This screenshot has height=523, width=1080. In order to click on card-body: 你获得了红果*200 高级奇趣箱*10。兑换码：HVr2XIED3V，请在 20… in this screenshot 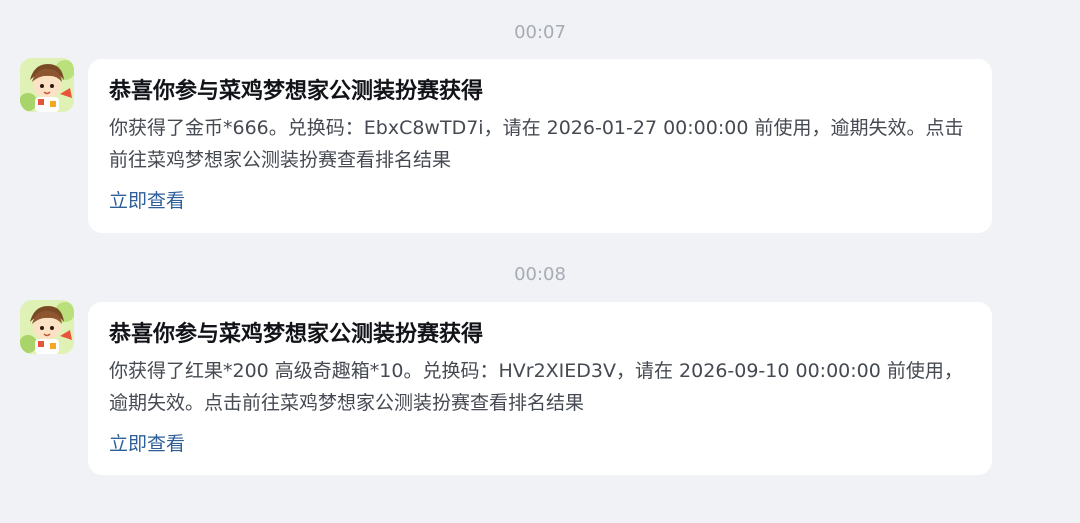, I will do `click(536, 387)`.